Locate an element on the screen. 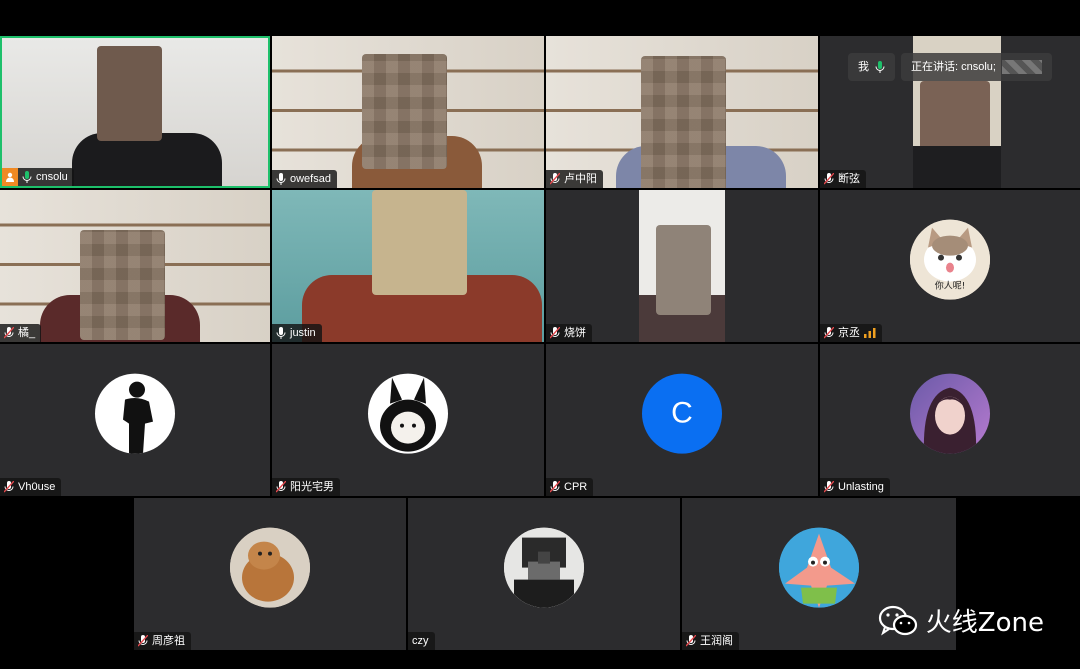  participant-name: czy is located at coordinates (420, 641).